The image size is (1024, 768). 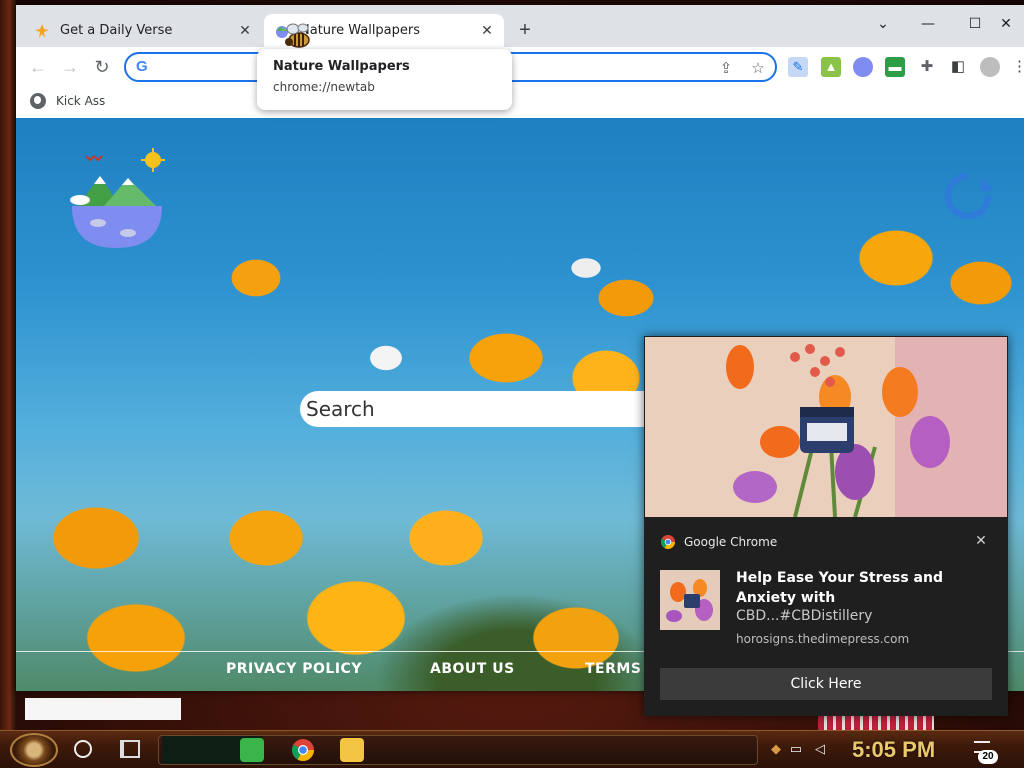 I want to click on side-panel-icon: ◧, so click(x=958, y=67).